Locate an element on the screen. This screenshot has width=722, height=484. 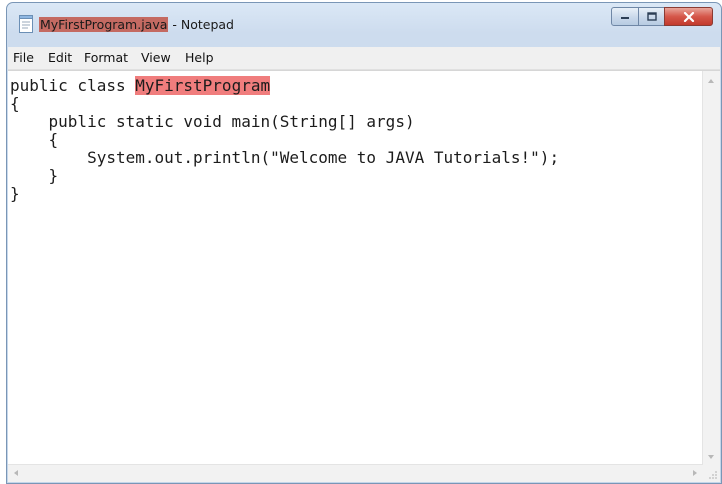
minimize-icon is located at coordinates (625, 17).